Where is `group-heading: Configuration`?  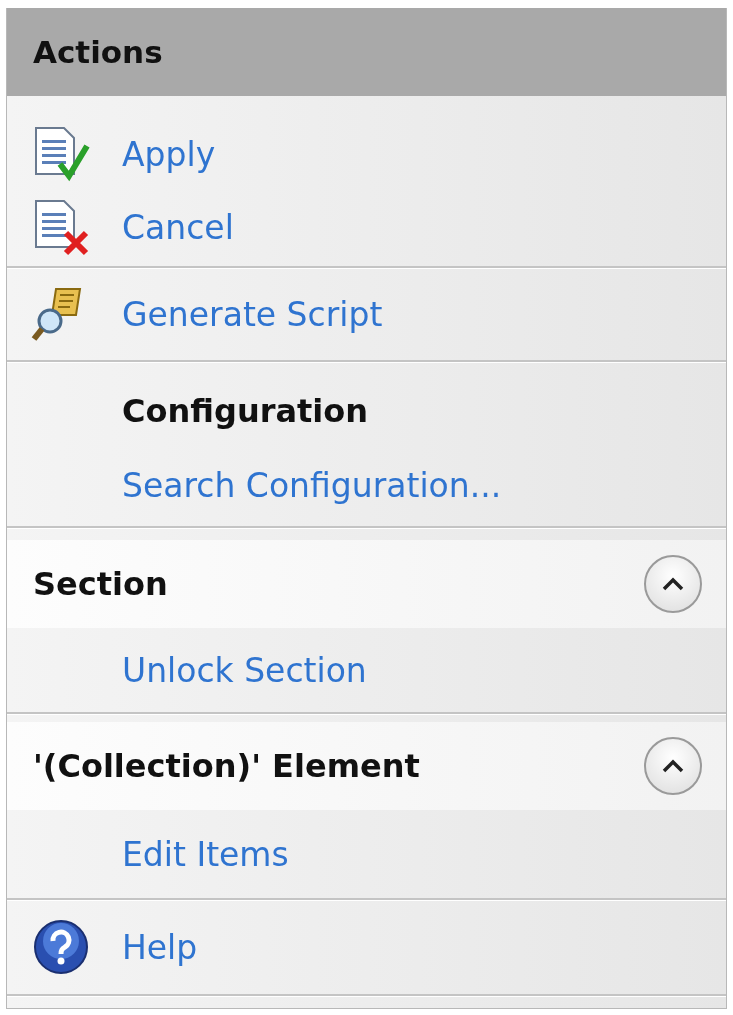
group-heading: Configuration is located at coordinates (245, 411).